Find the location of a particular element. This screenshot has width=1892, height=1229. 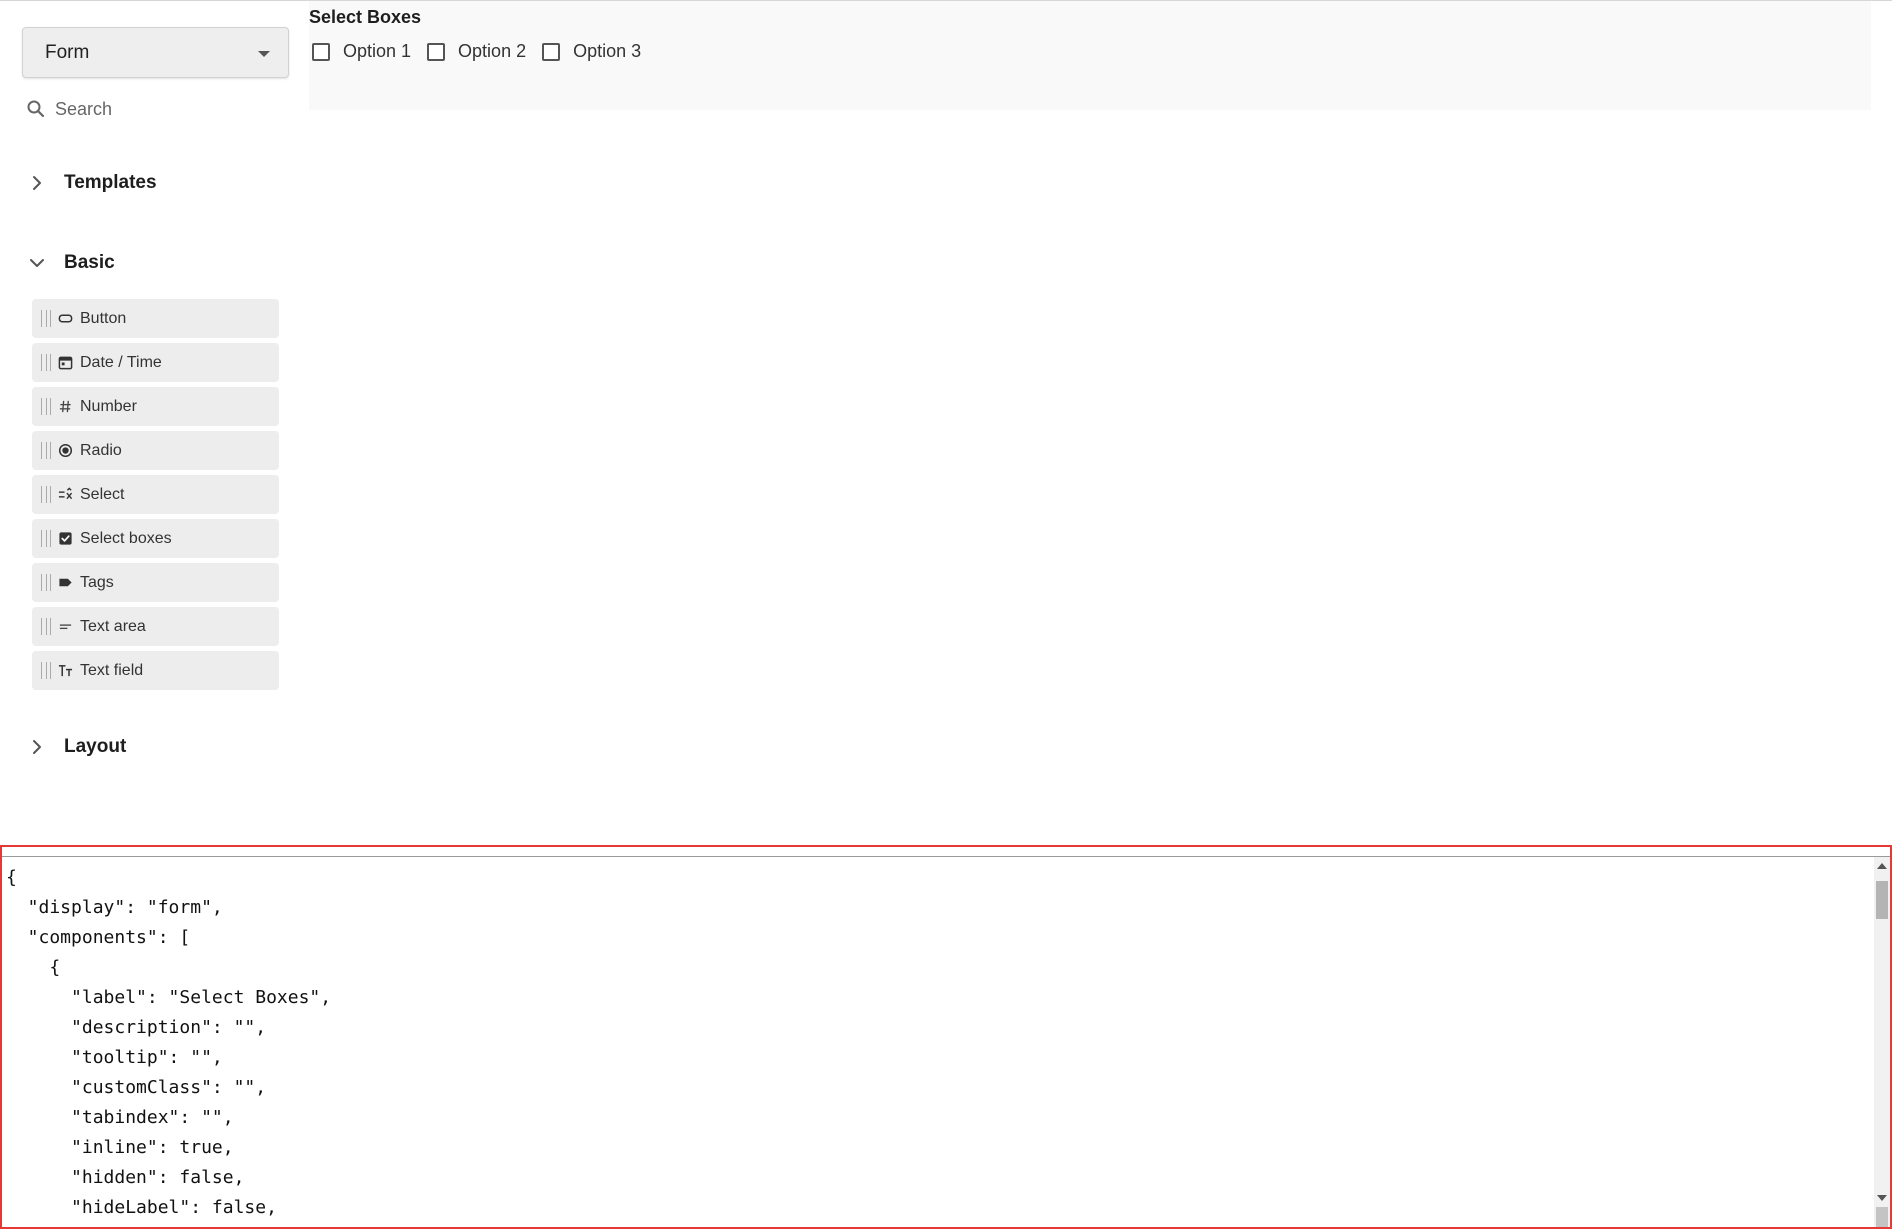

json-line: "hideLabel": false, is located at coordinates (141, 1207).